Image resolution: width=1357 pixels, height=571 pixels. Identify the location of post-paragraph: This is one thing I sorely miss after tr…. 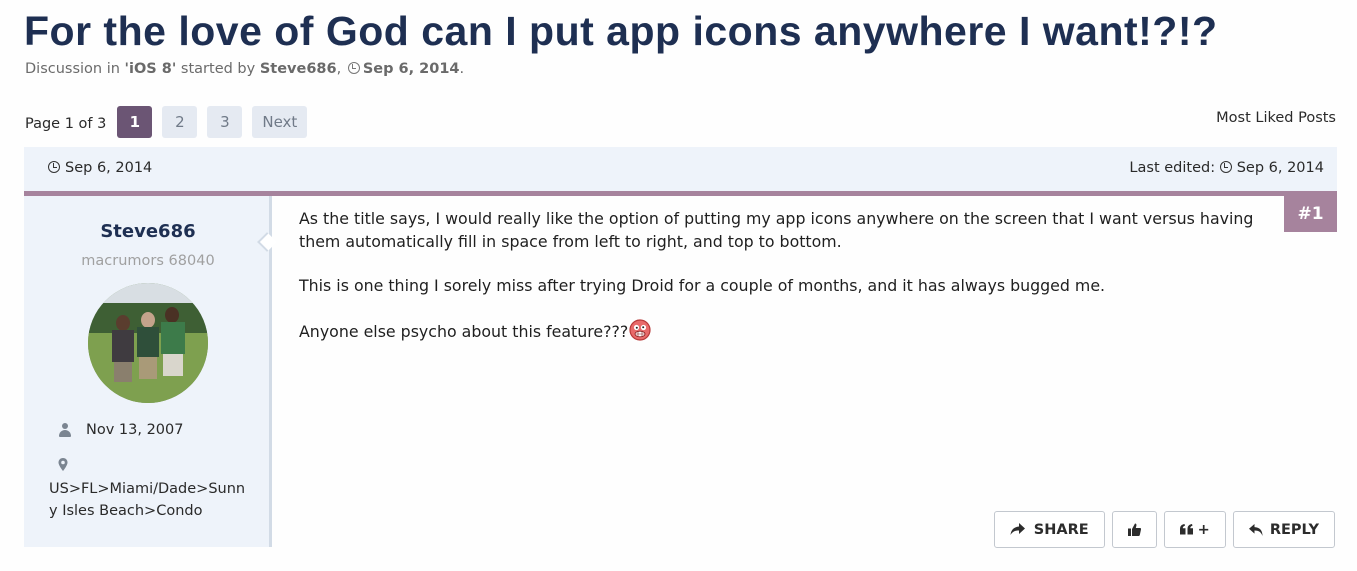
(702, 285).